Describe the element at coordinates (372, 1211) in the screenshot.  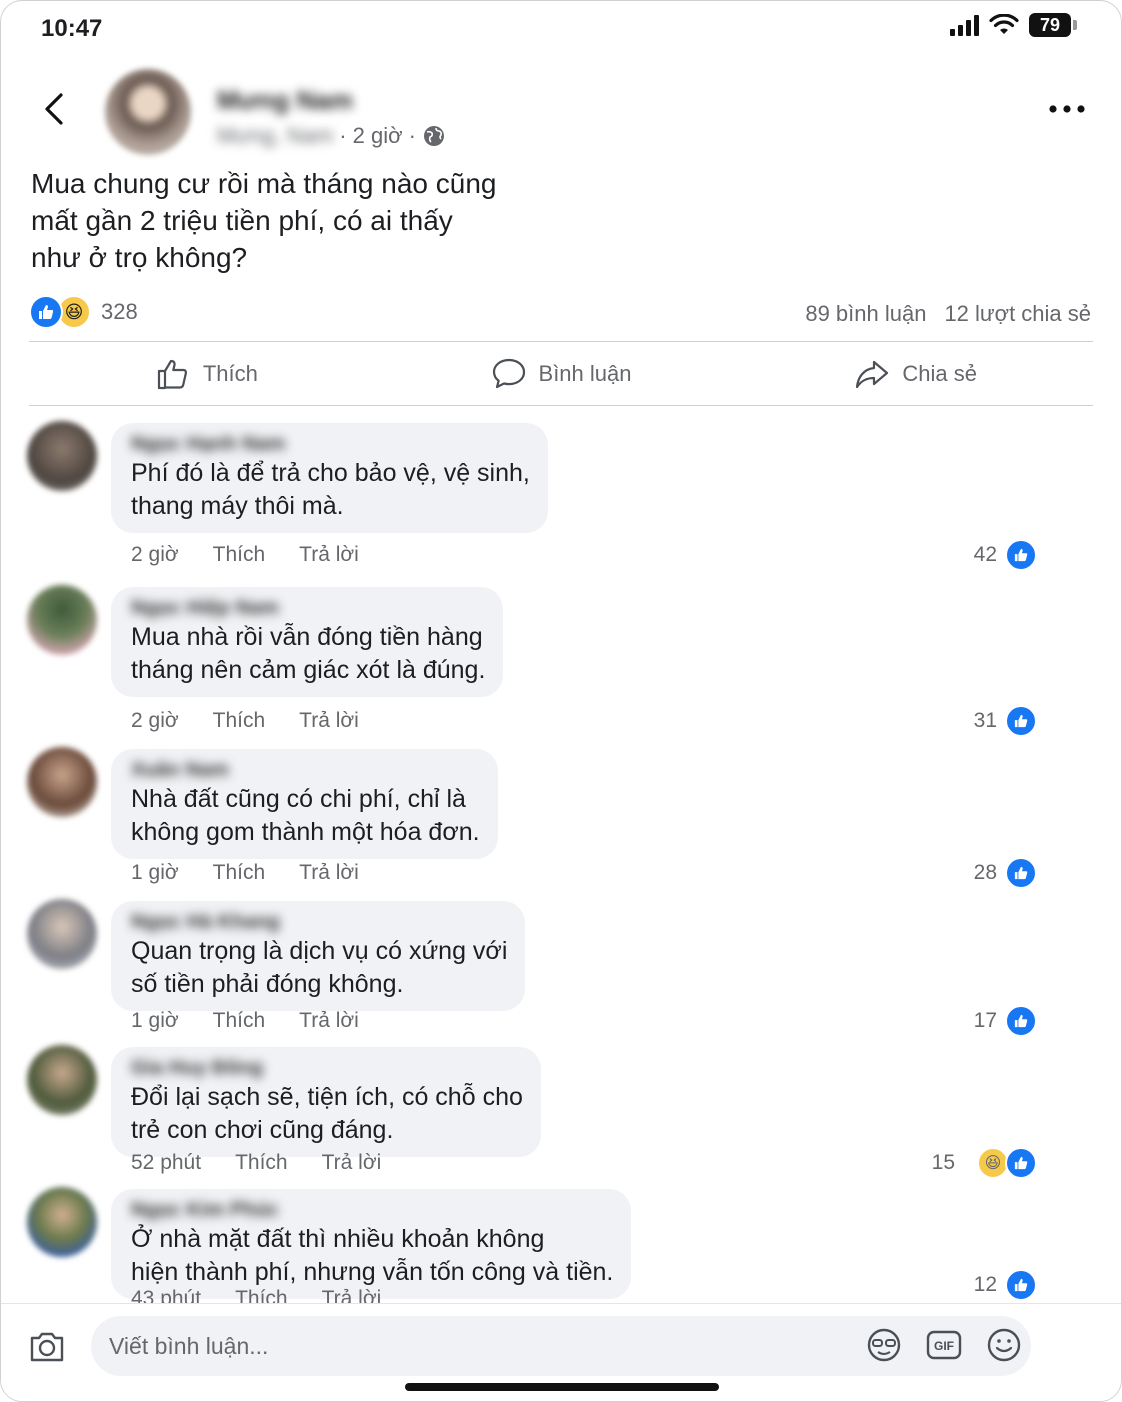
I see `commenter-name: Ngọc Kim Phúc` at that location.